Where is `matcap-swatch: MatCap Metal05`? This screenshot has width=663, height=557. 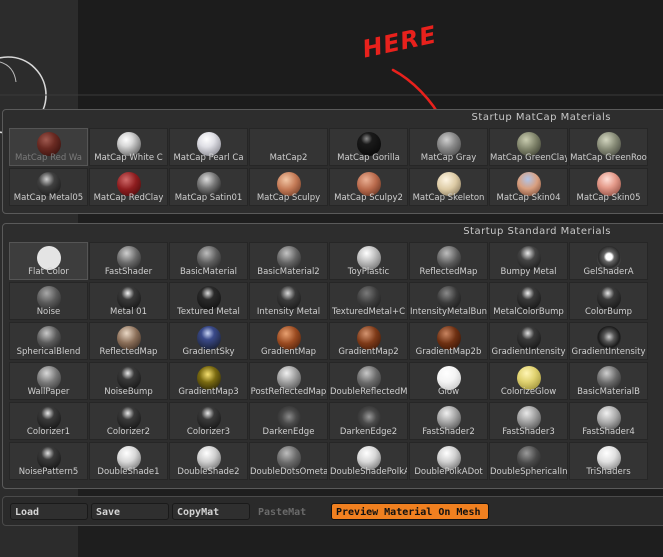
matcap-swatch: MatCap Metal05 is located at coordinates (48, 187).